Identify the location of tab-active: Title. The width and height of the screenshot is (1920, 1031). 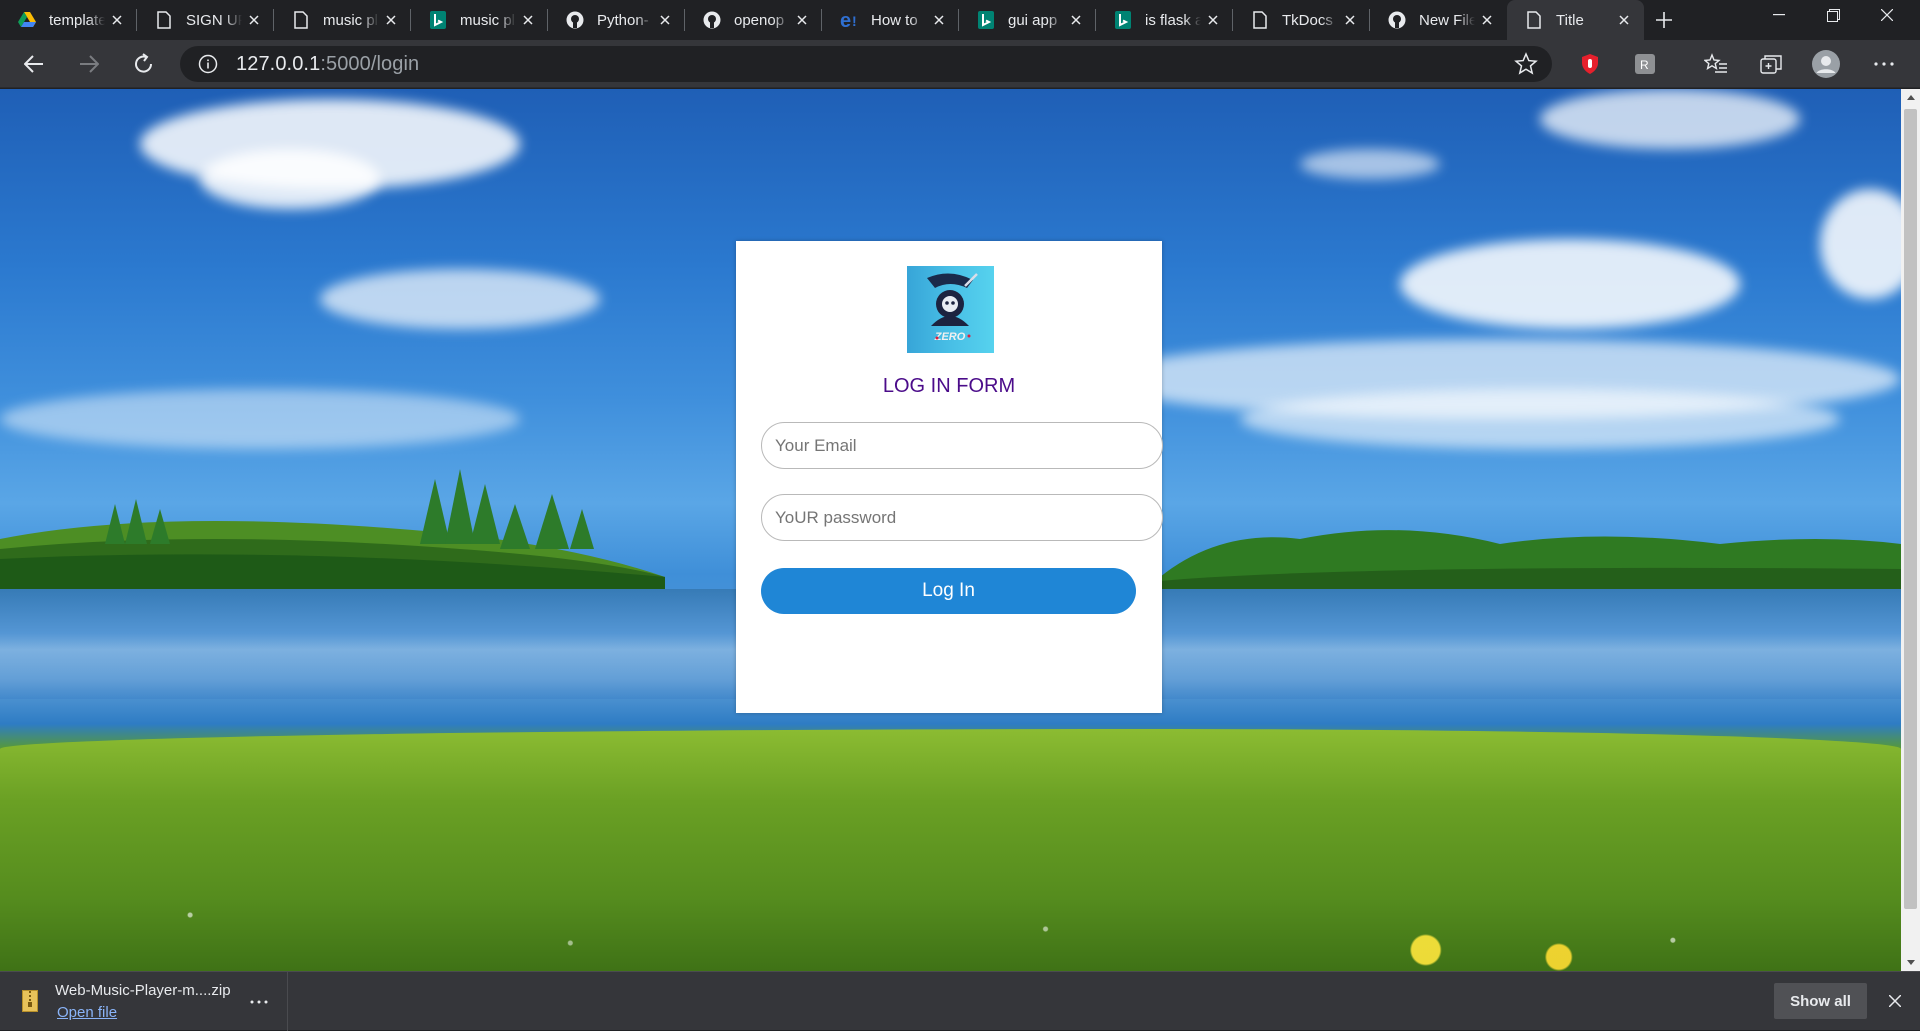
(1575, 20).